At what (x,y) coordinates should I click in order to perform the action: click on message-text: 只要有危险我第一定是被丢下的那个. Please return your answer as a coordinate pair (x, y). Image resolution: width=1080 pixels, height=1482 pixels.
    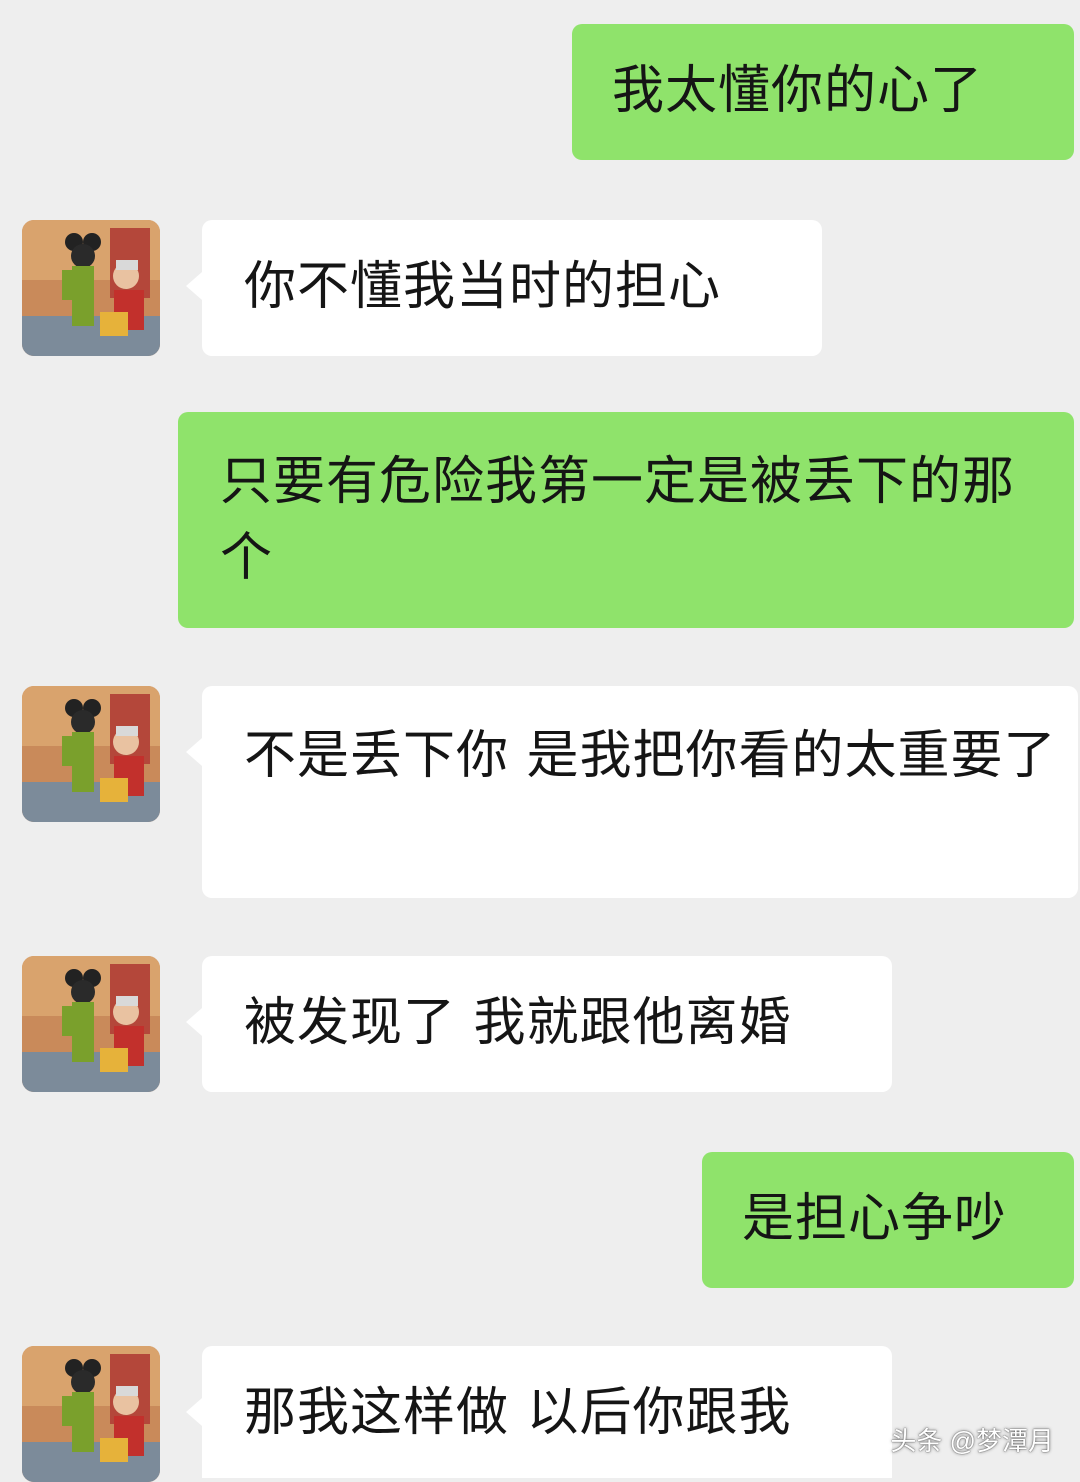
    Looking at the image, I should click on (618, 520).